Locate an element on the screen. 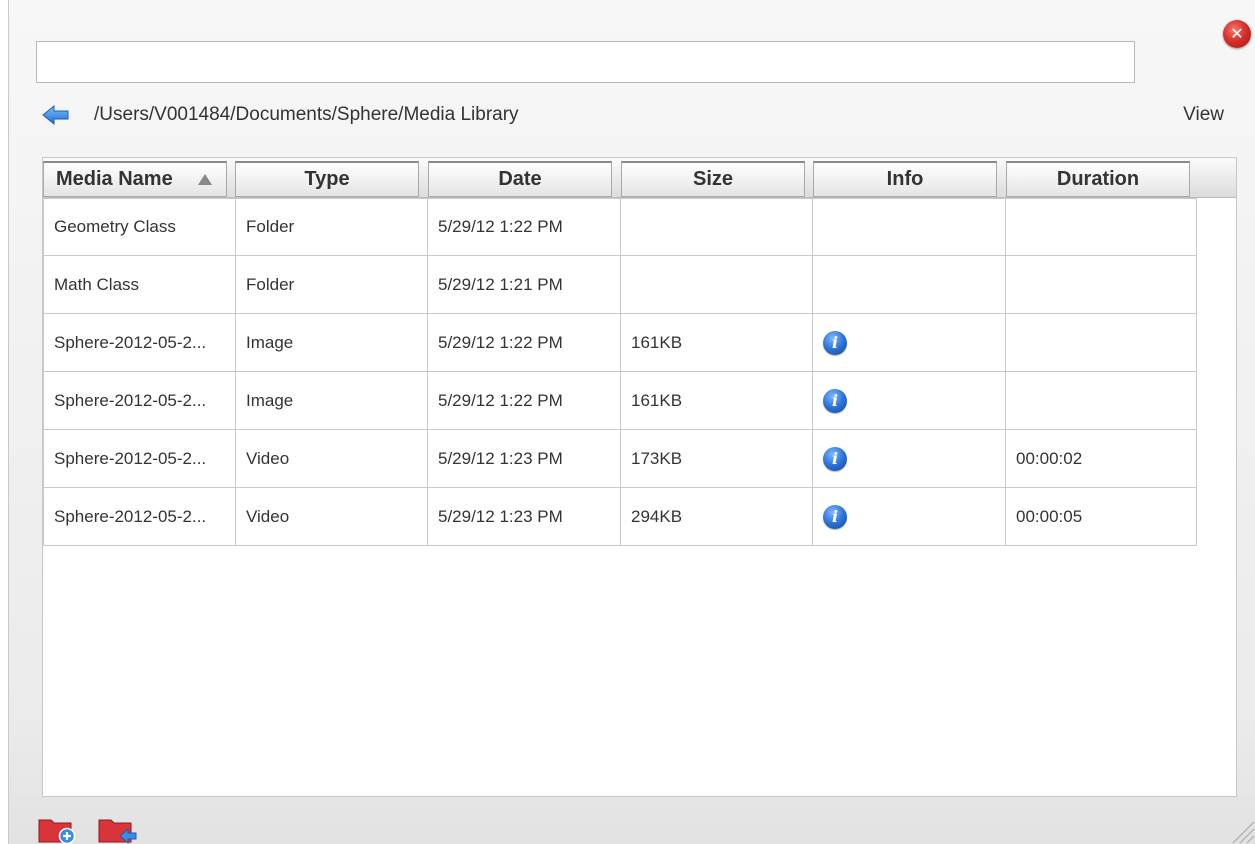 Image resolution: width=1255 pixels, height=844 pixels. cell-duration: 00:00:05 is located at coordinates (1101, 516).